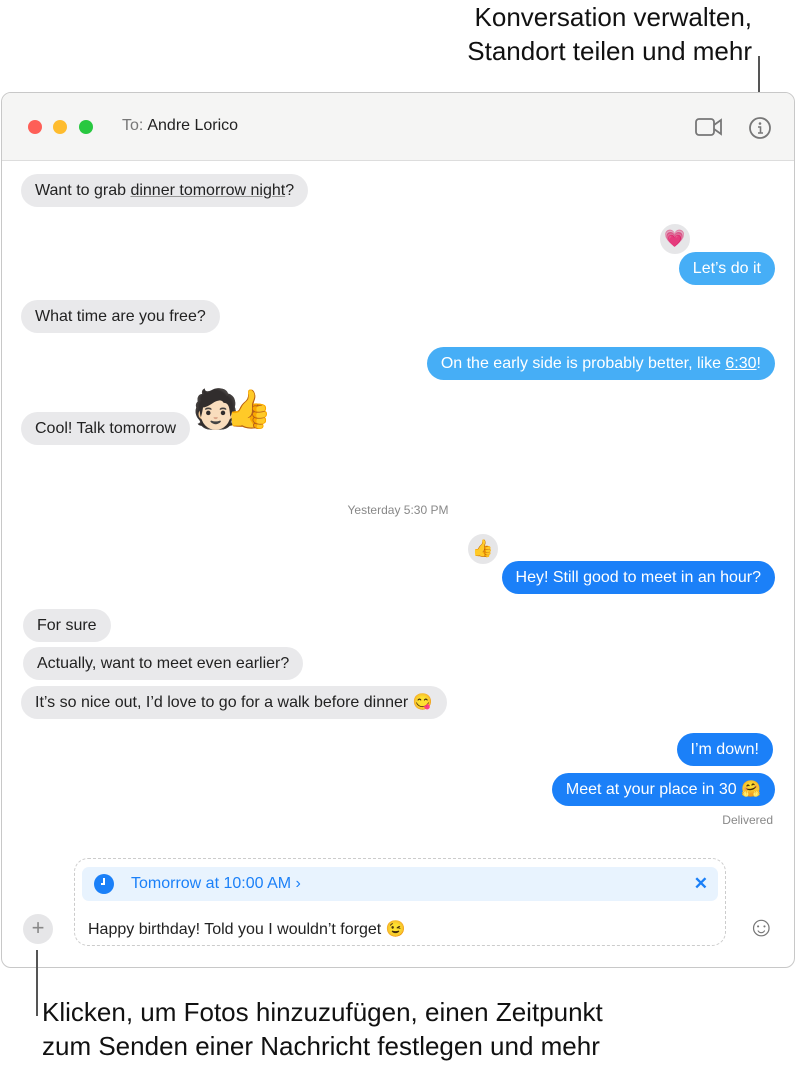  I want to click on tapback-heart: 💗, so click(675, 239).